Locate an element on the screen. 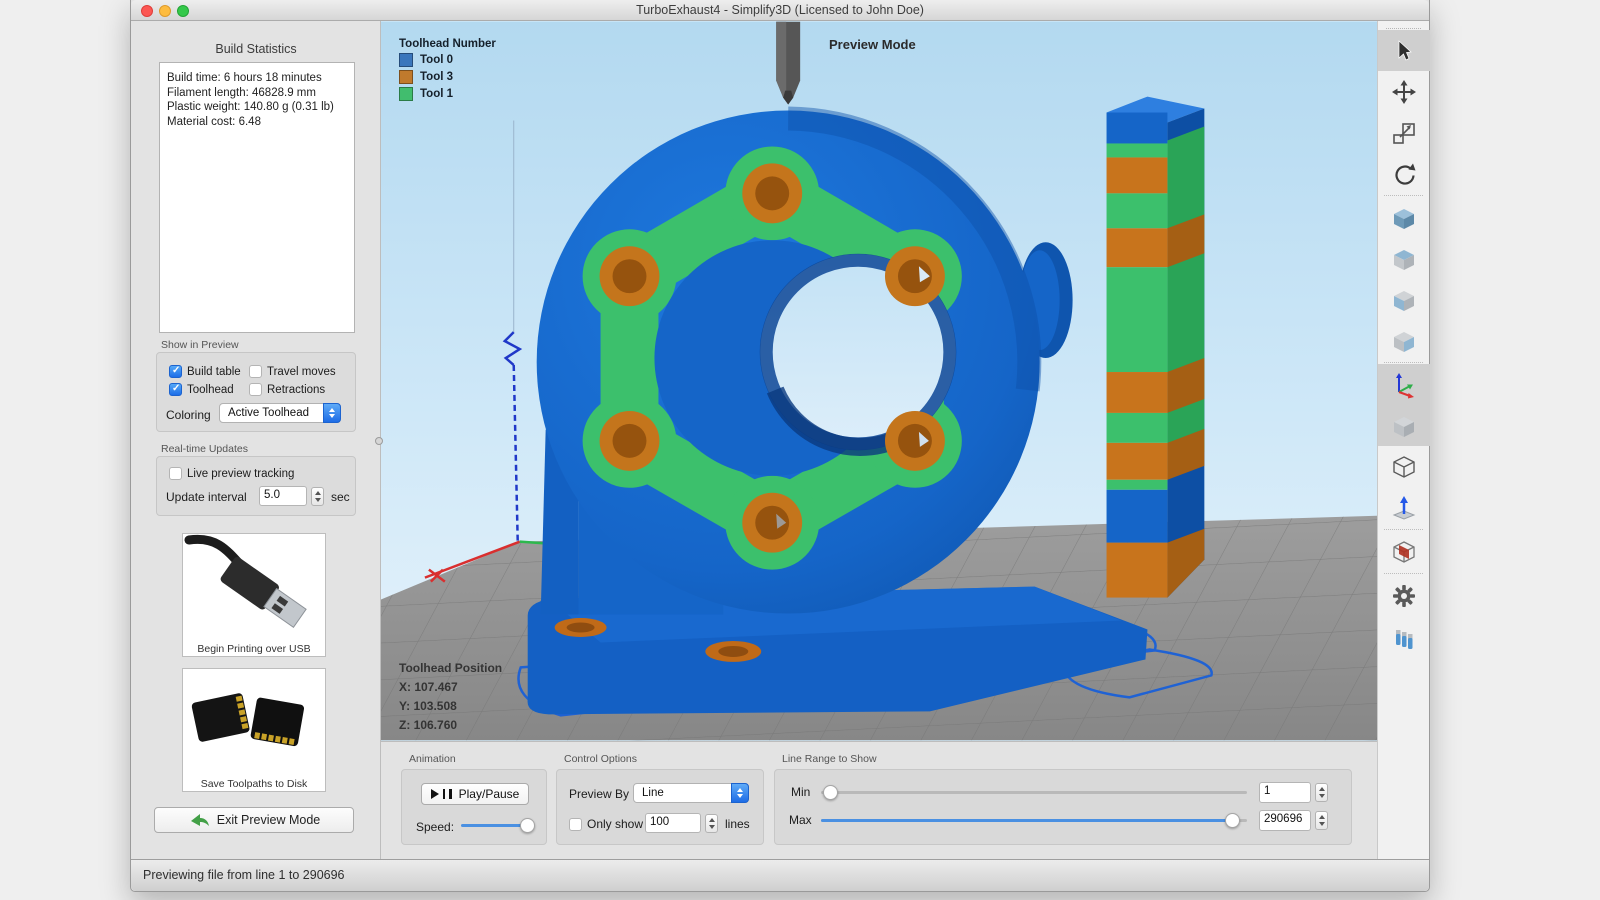 Image resolution: width=1600 pixels, height=900 pixels. realtime-updates-label: Real-time Updates is located at coordinates (204, 449).